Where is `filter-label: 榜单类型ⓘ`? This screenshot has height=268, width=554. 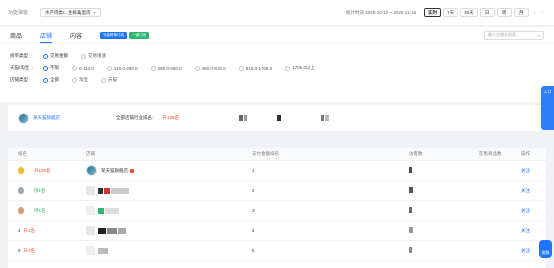 filter-label: 榜单类型ⓘ is located at coordinates (21, 55).